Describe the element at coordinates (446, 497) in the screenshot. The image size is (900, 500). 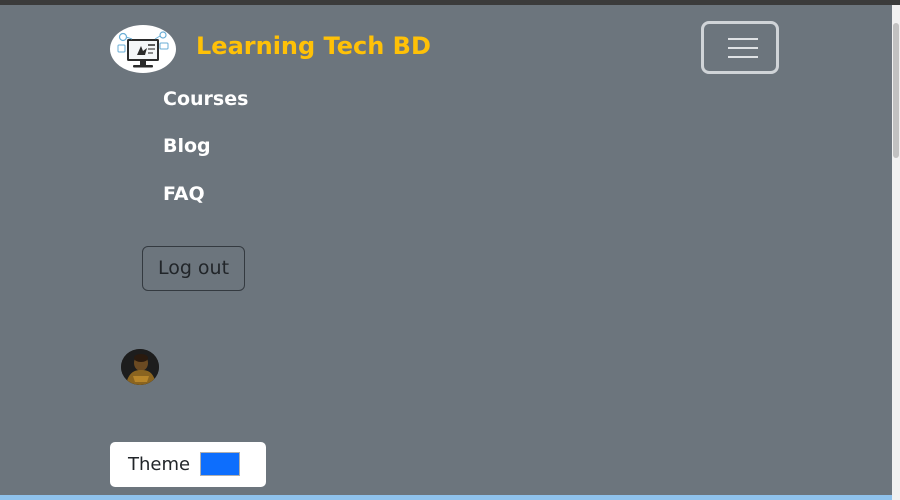
I see `page-bottom-strip` at that location.